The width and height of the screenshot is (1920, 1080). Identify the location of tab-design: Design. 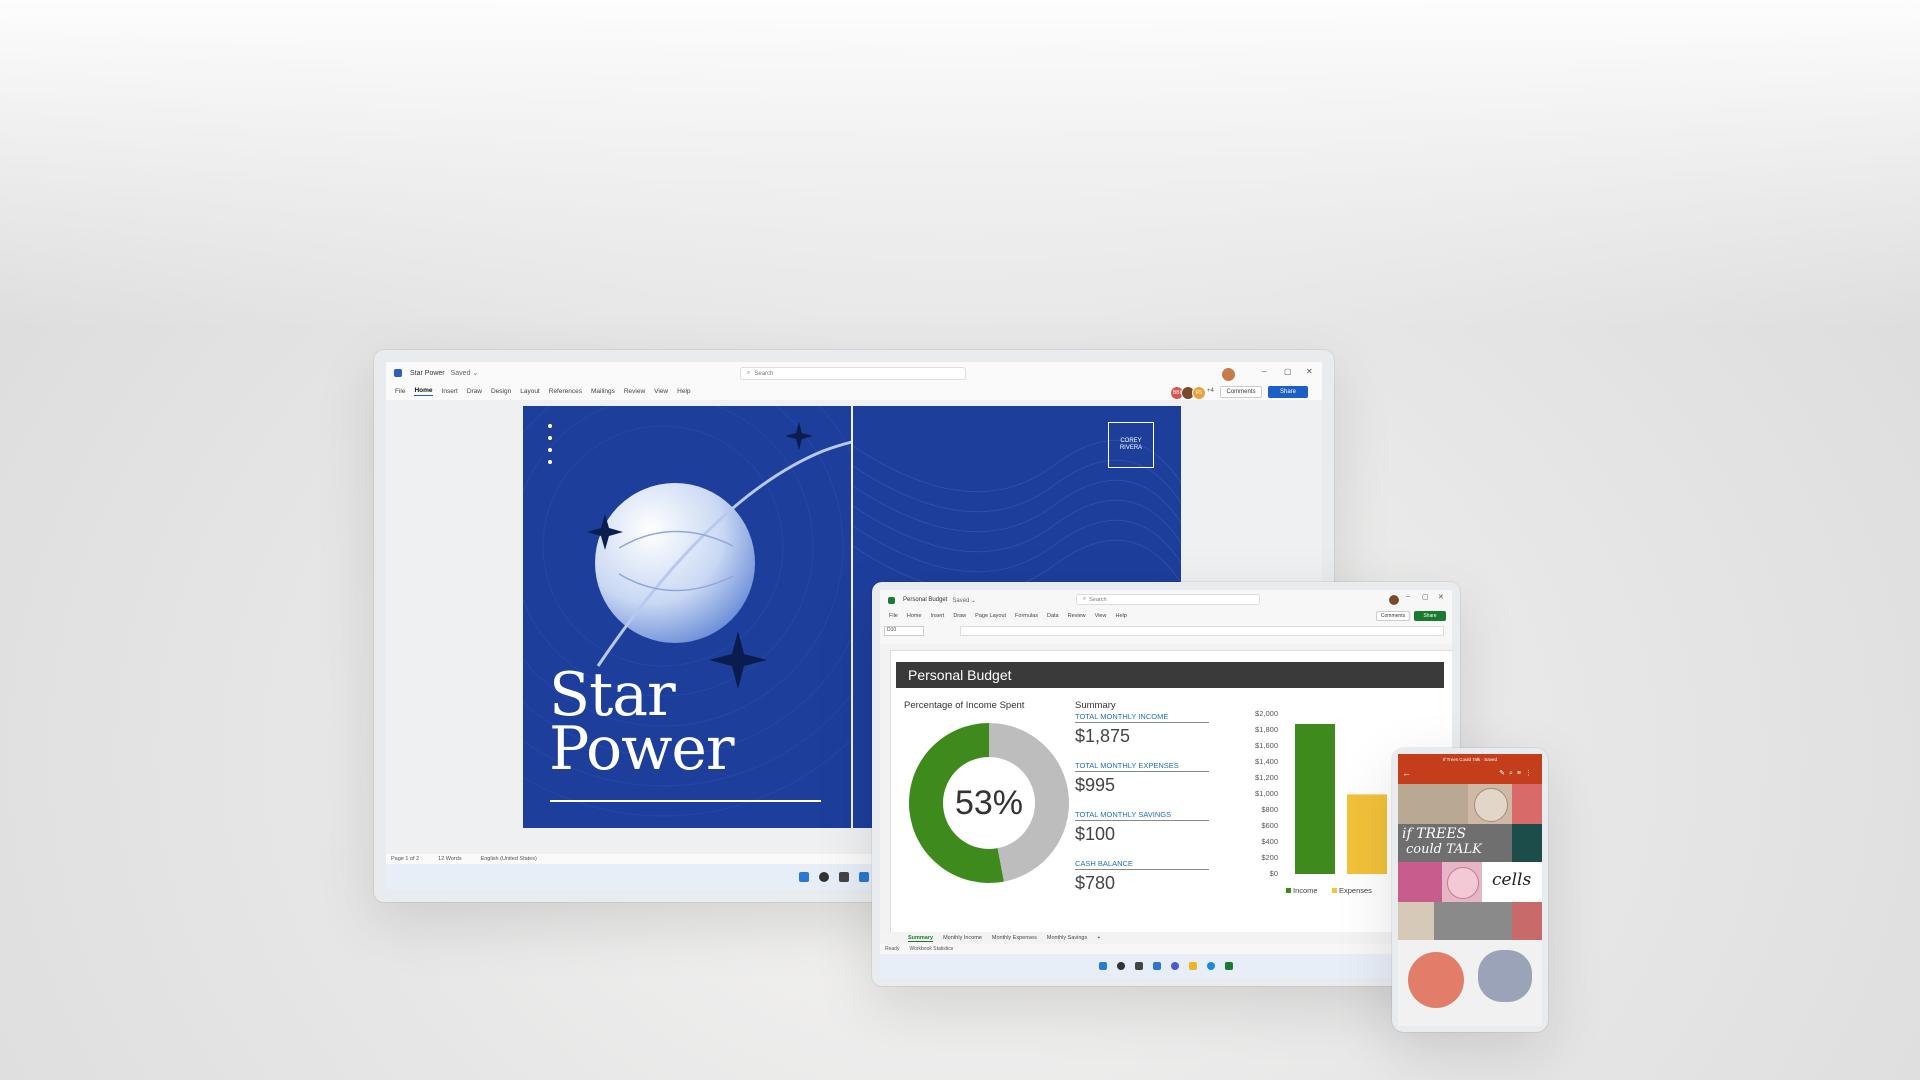
(501, 391).